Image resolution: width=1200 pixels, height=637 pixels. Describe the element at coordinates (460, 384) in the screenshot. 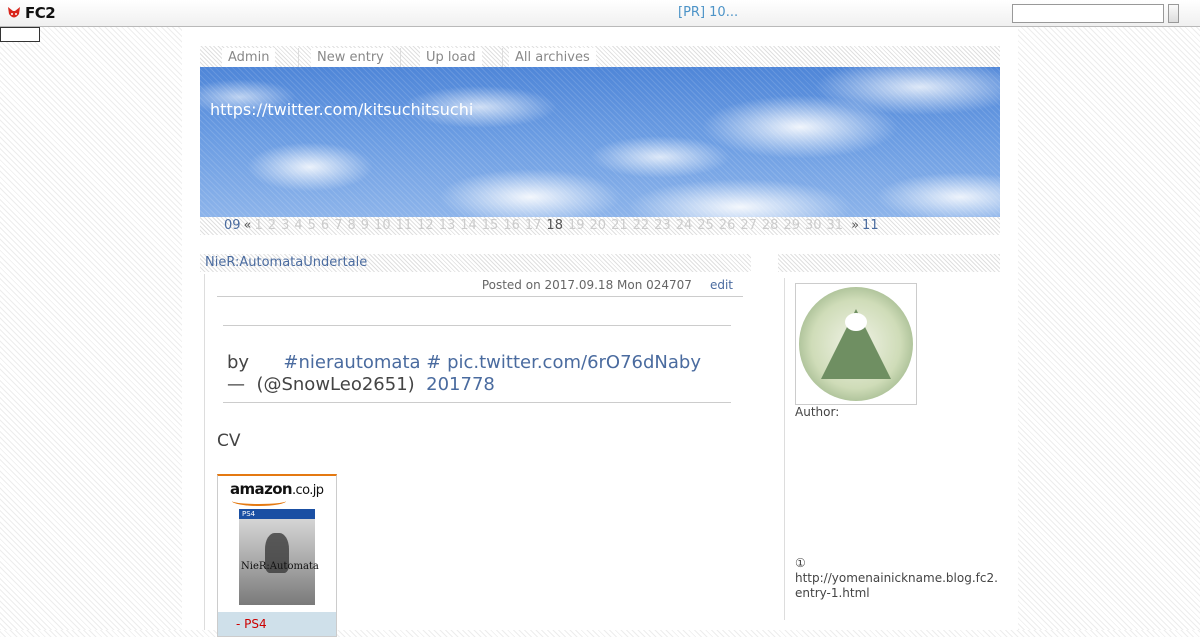

I see `tweet-date-link: 201778` at that location.